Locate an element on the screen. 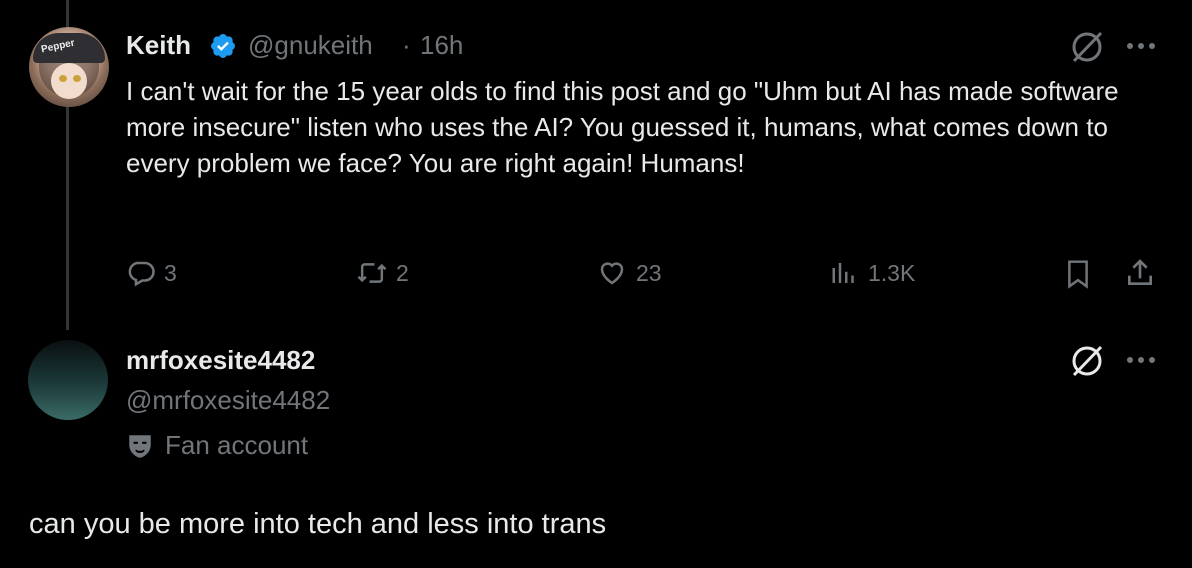  like-button: 23 is located at coordinates (629, 273).